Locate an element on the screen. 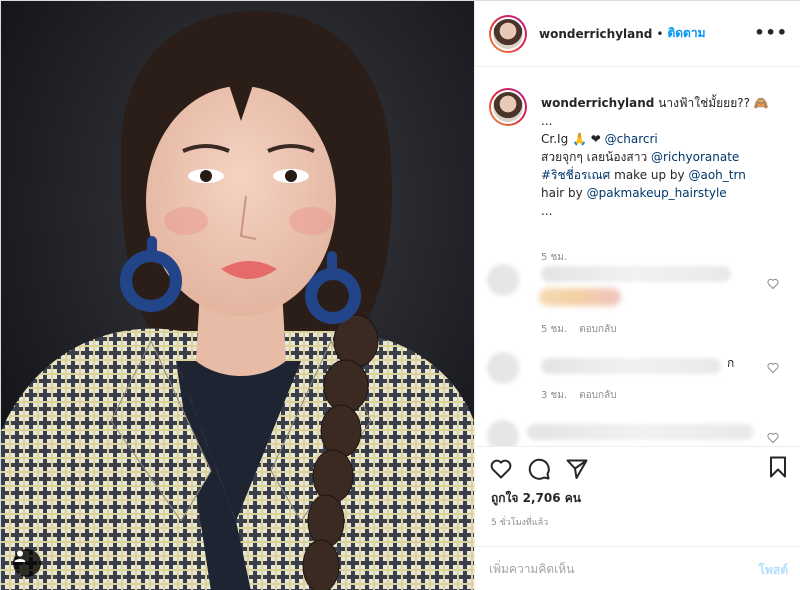  add-comment-bar: โพสต์ is located at coordinates (637, 568).